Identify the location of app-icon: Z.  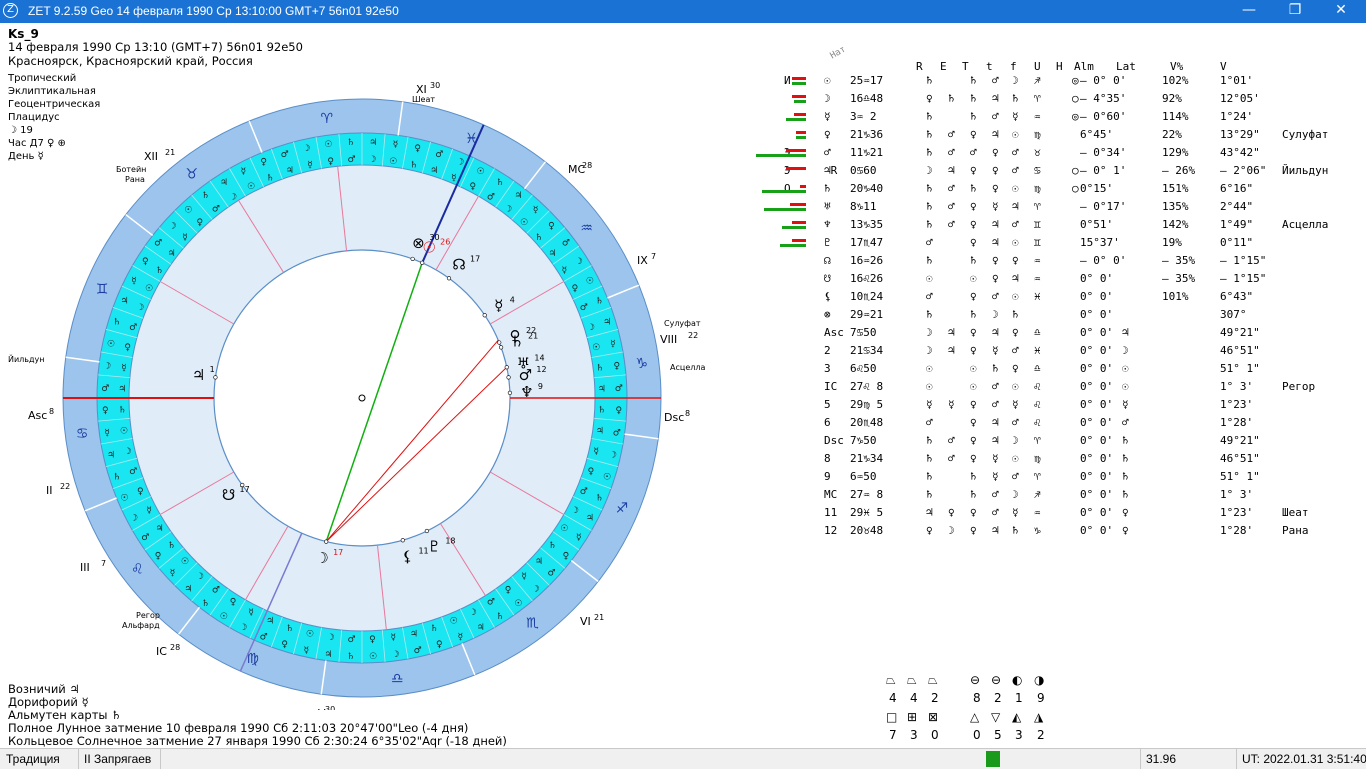
(10, 10).